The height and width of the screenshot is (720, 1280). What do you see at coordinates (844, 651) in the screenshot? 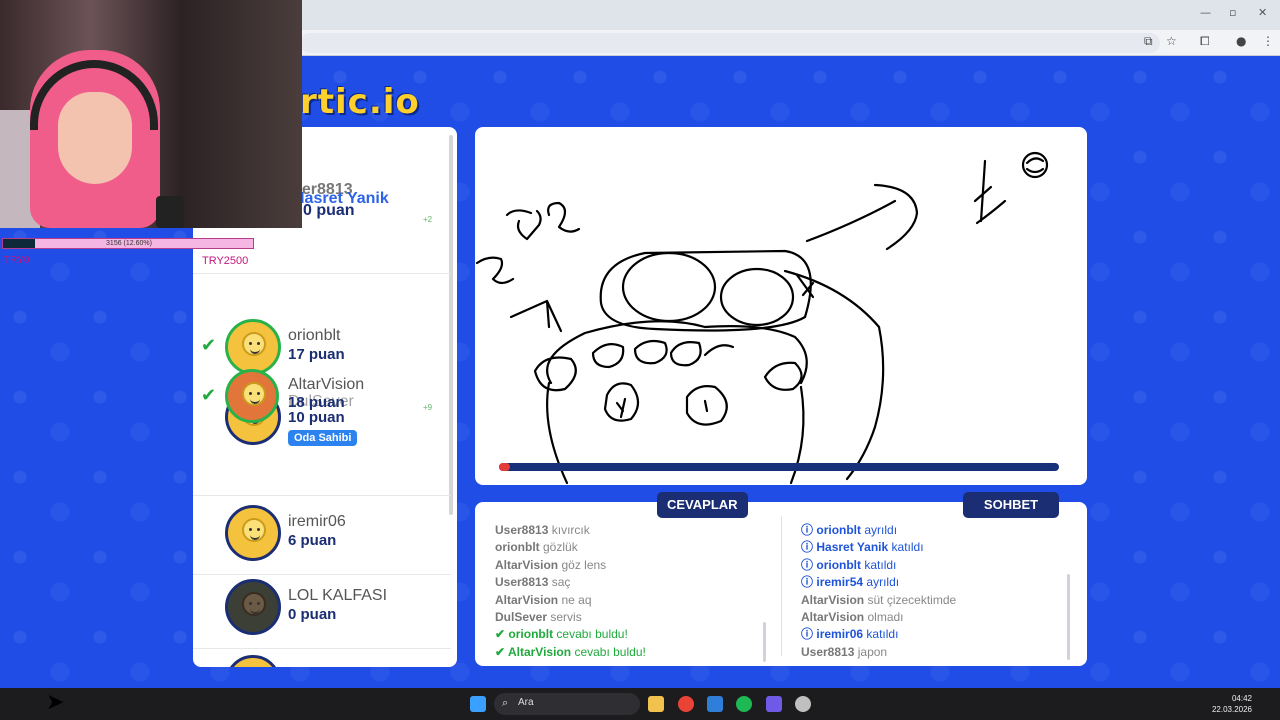
I see `list-item: User8813 japon` at bounding box center [844, 651].